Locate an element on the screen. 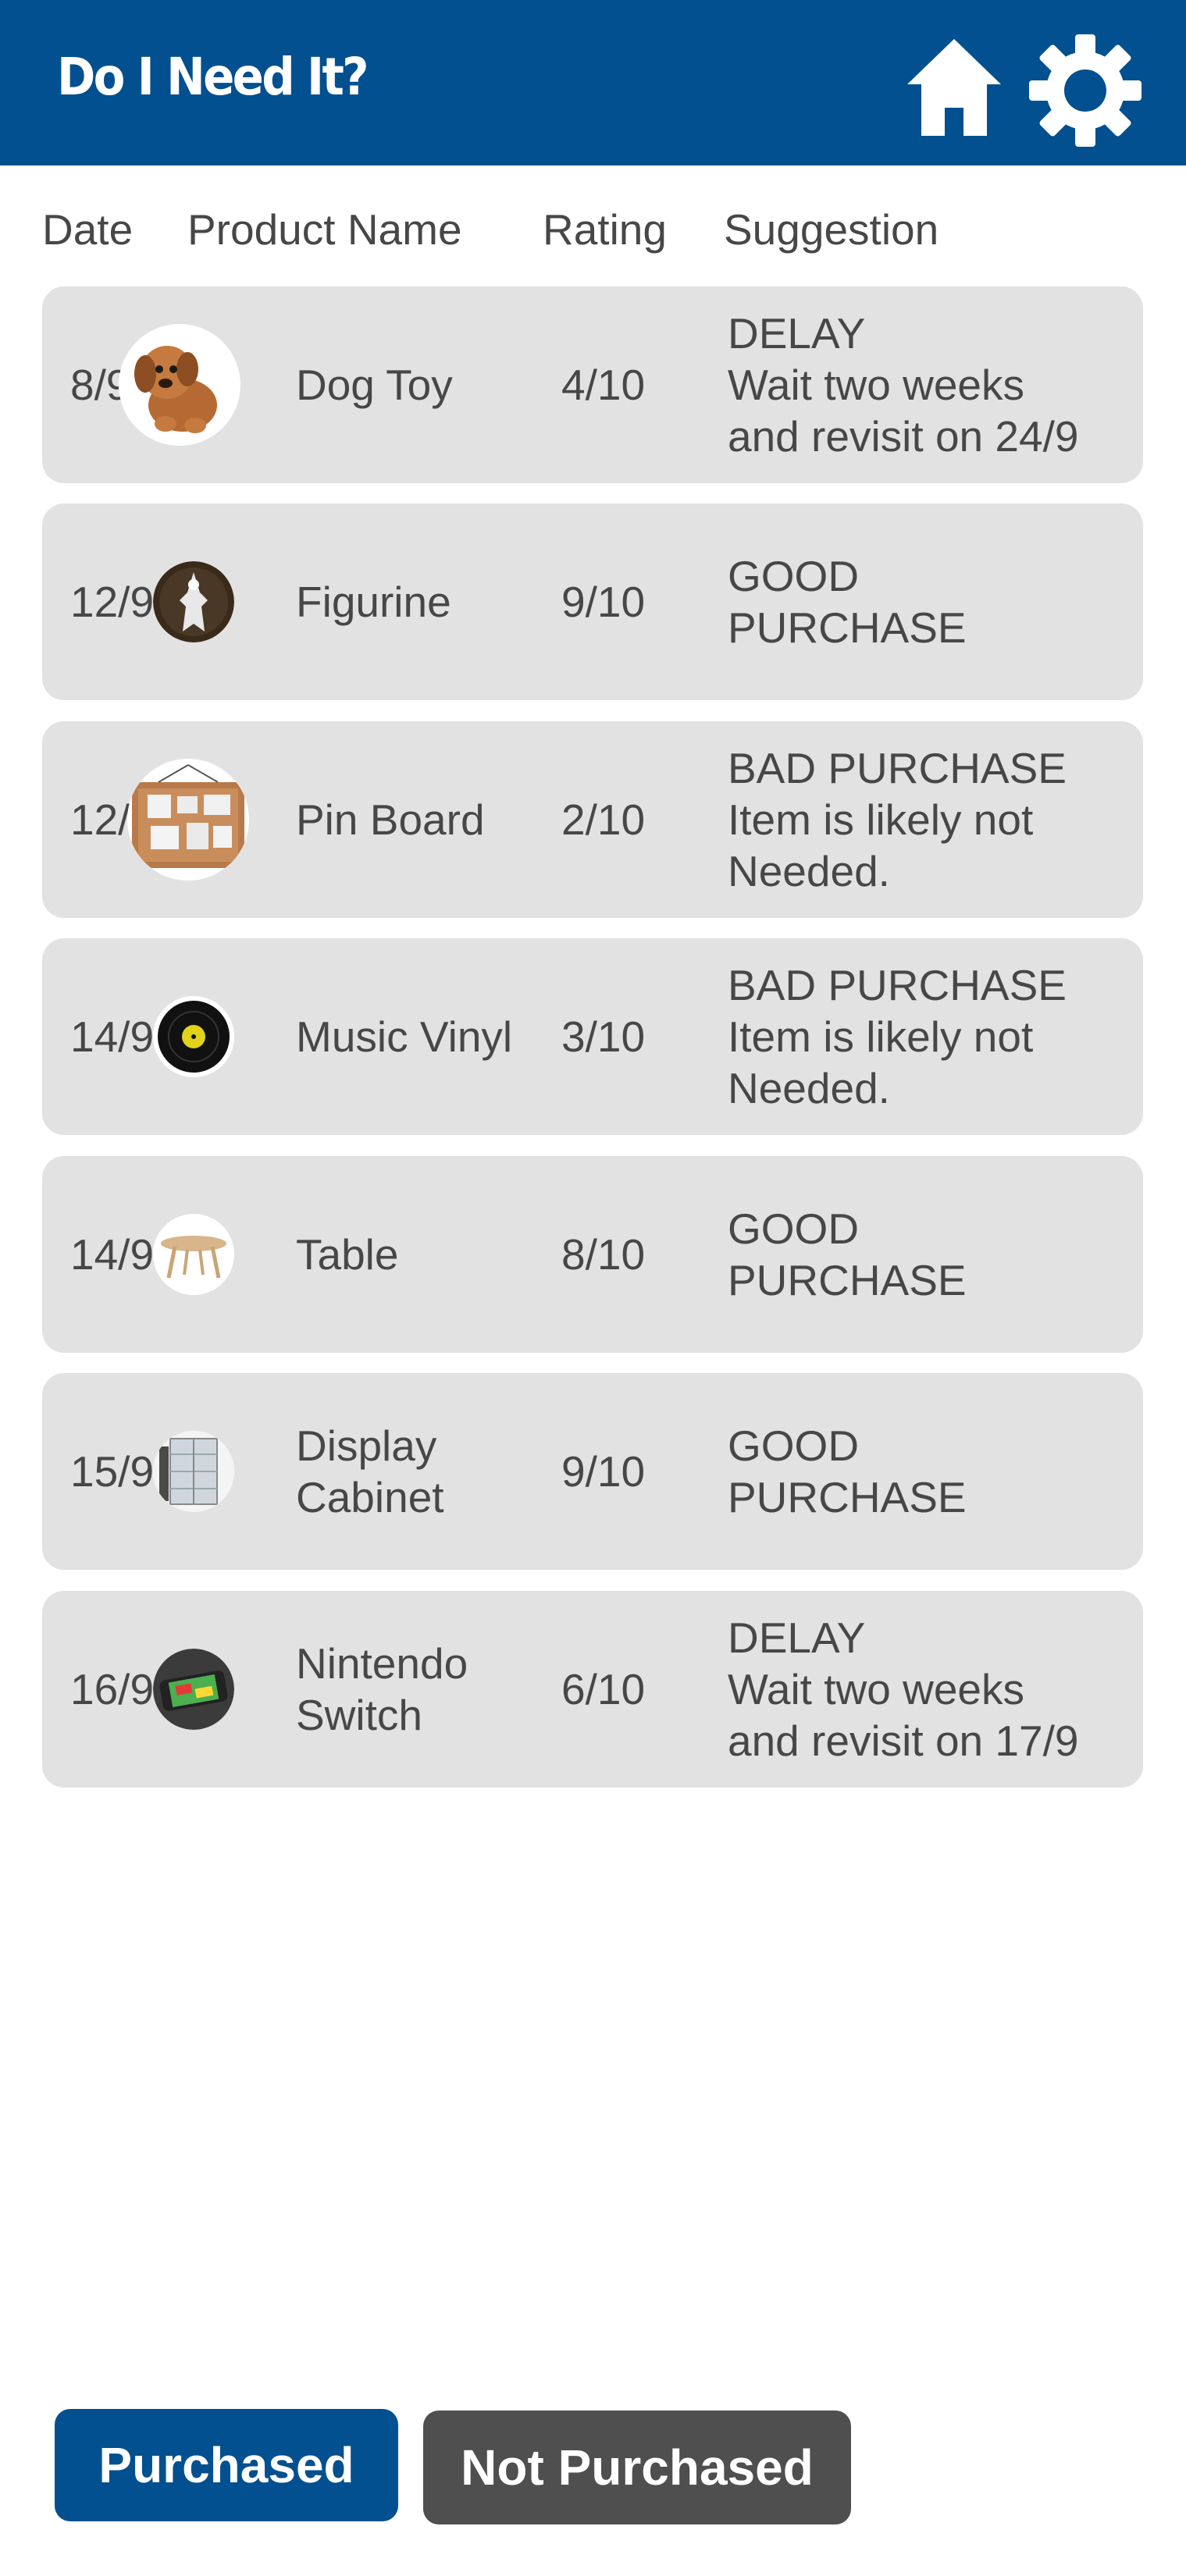  item-product-name: Figurine is located at coordinates (373, 602).